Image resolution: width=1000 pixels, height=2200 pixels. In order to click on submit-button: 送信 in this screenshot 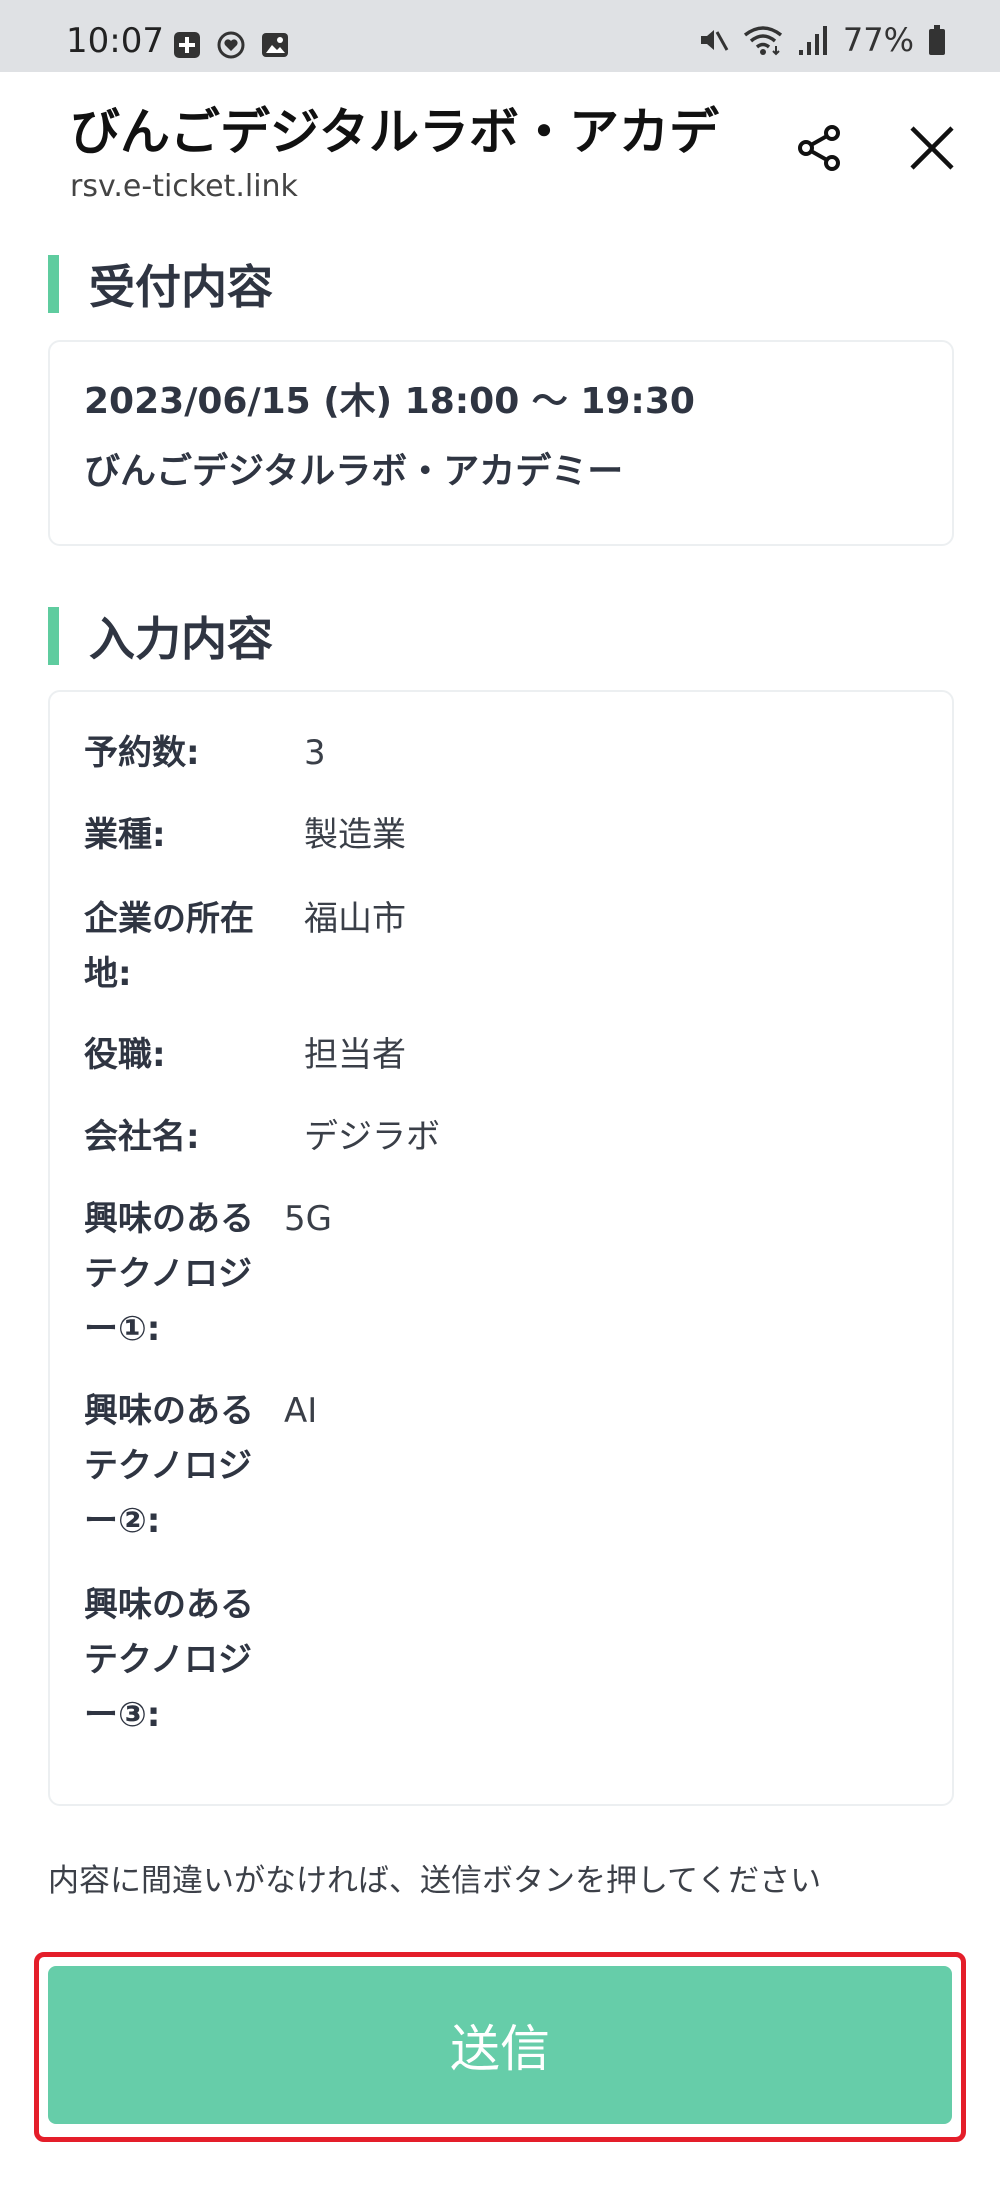, I will do `click(500, 2045)`.